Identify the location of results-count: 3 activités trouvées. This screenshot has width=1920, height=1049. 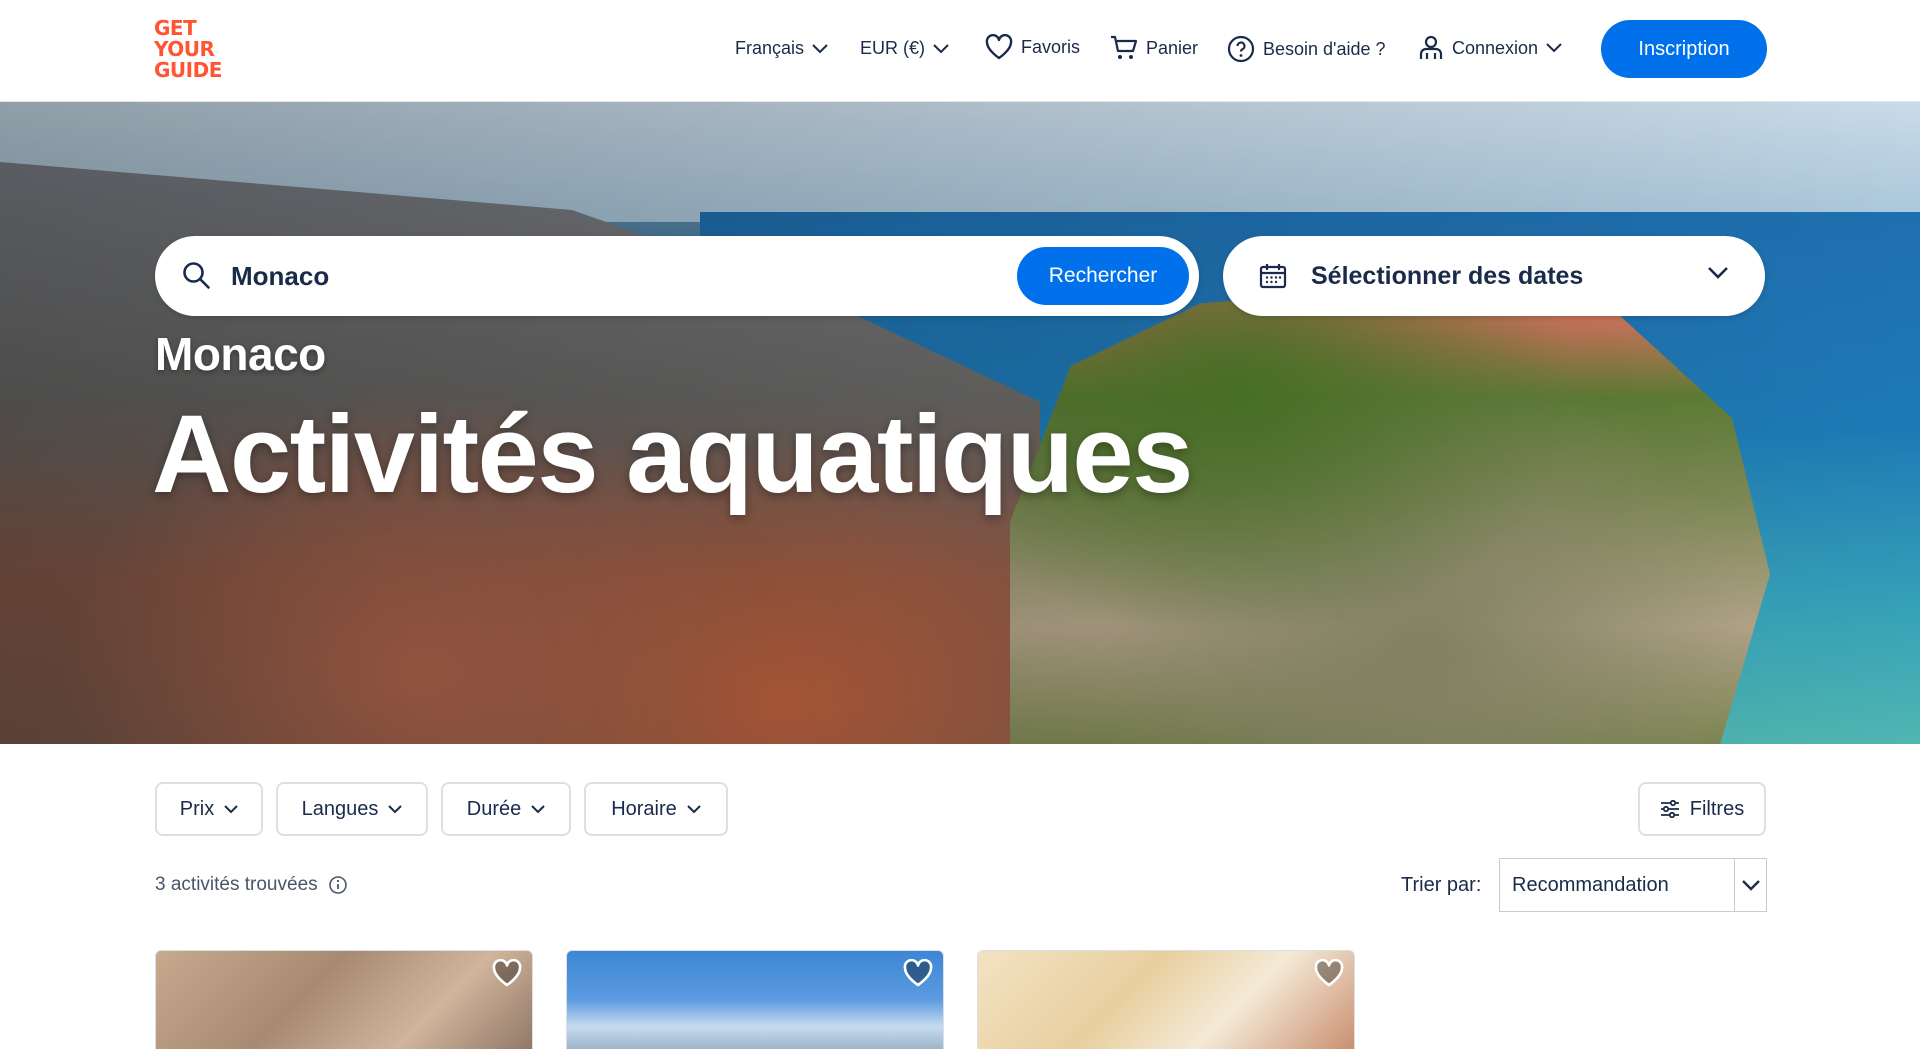
(251, 885).